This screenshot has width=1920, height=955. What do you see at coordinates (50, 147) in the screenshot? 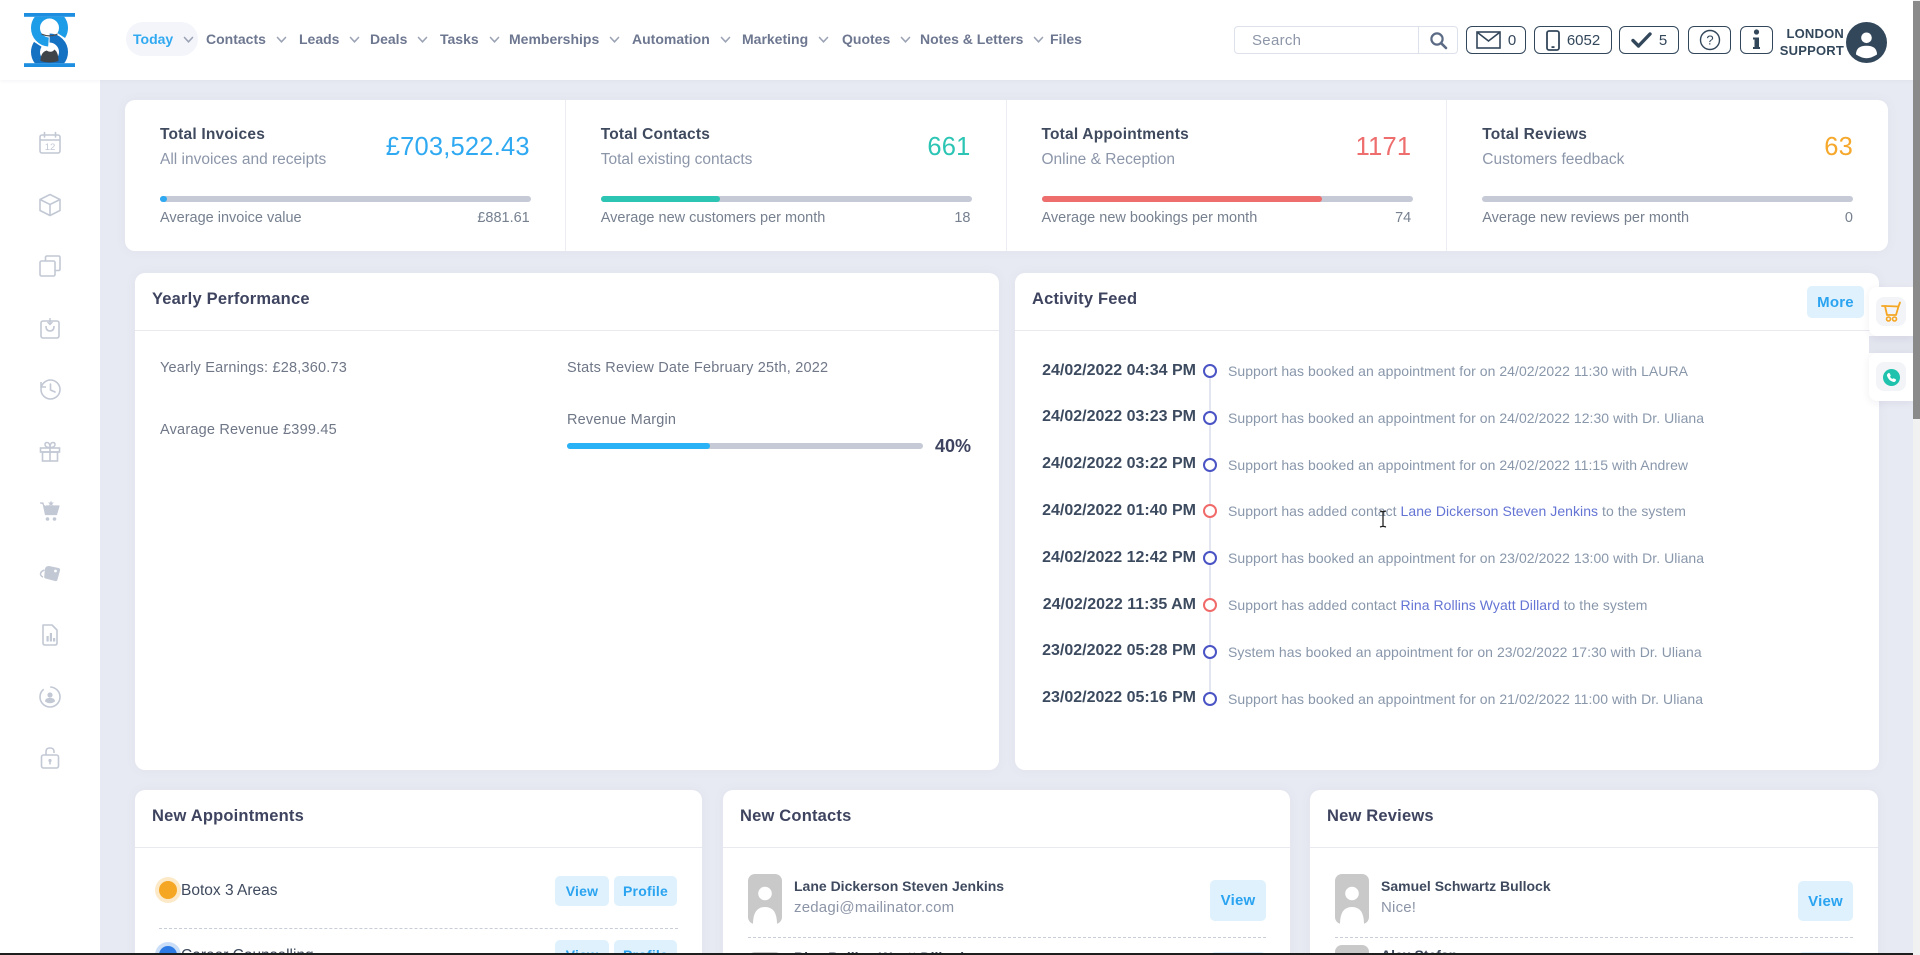
I see `svg-text: 12` at bounding box center [50, 147].